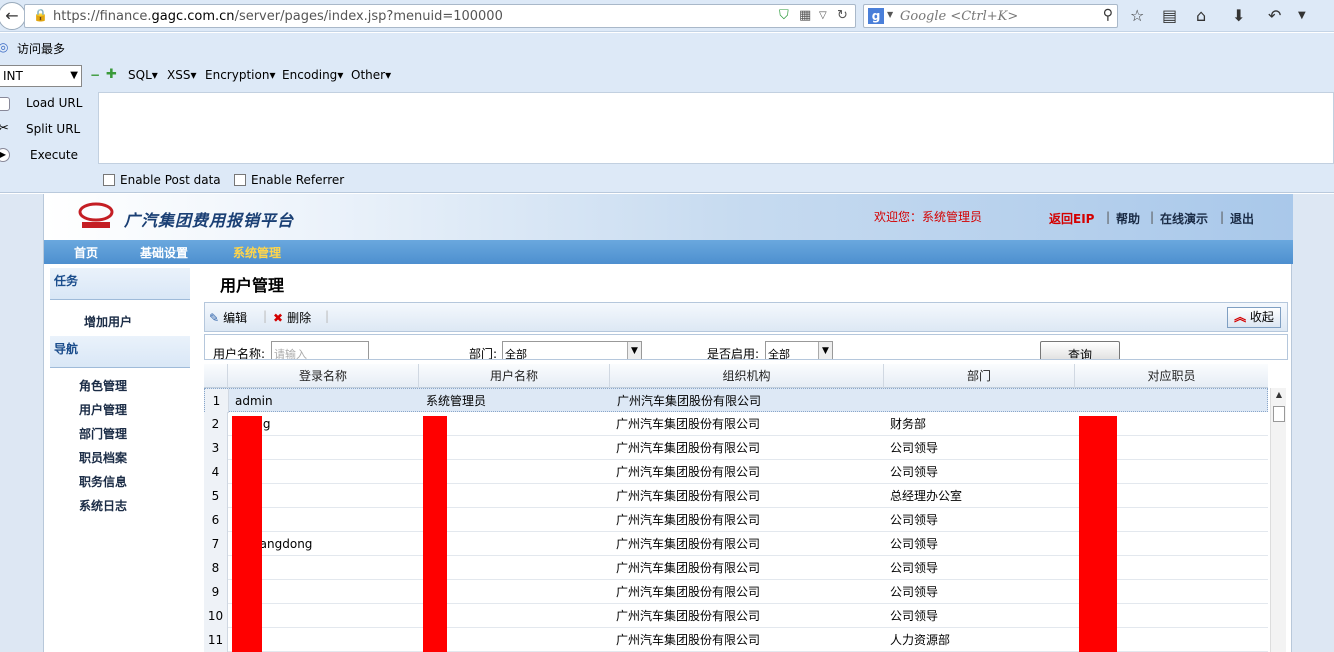 The image size is (1334, 652). Describe the element at coordinates (716, 128) in the screenshot. I see `url-textarea` at that location.